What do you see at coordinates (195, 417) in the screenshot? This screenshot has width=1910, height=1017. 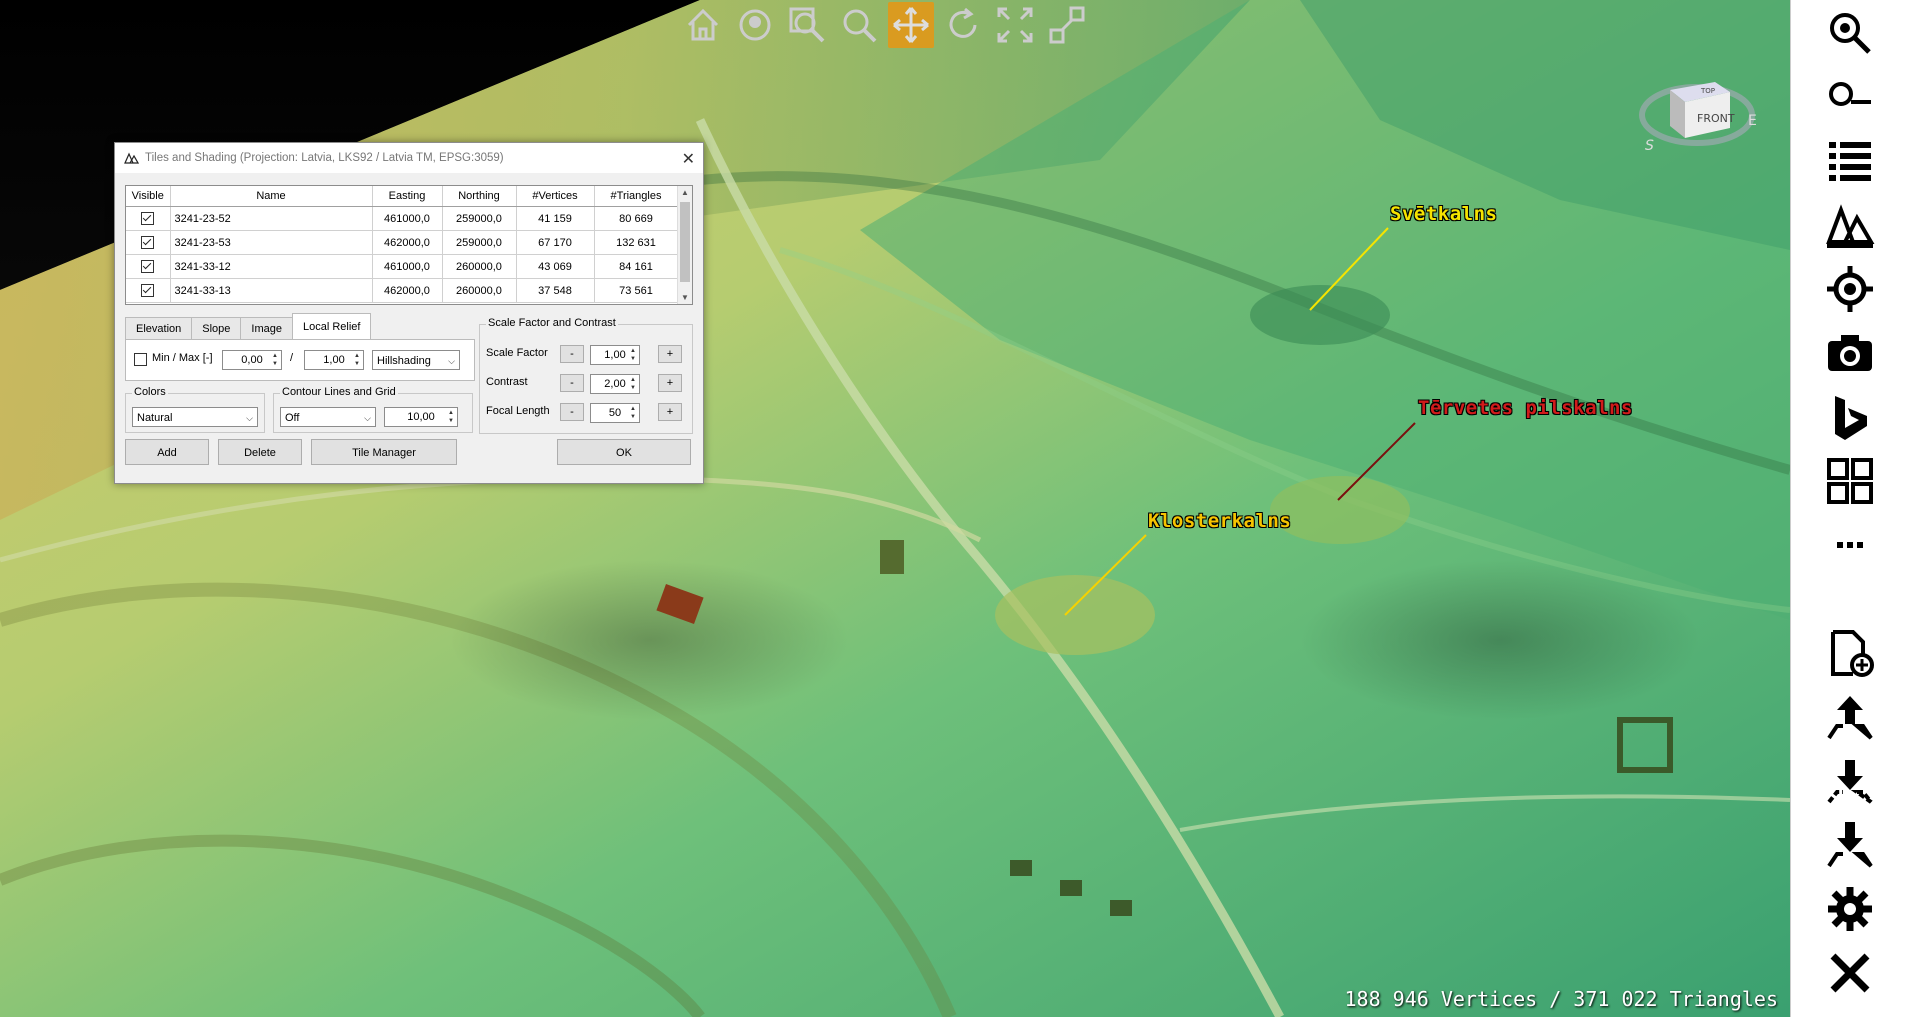 I see `colors-select: Natural ⌵` at bounding box center [195, 417].